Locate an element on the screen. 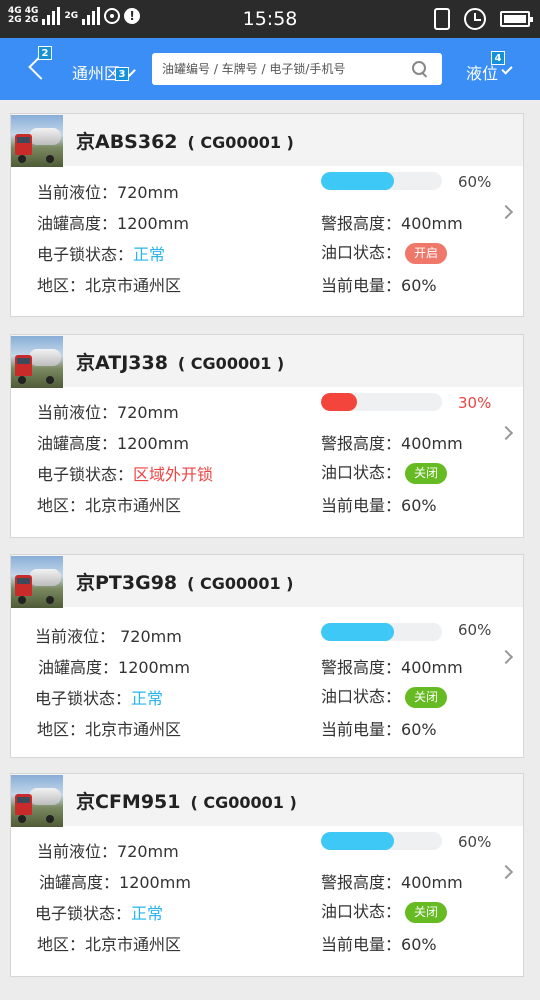 Image resolution: width=540 pixels, height=1000 pixels. card-title: 京ATJ338 ( CG00001 ) is located at coordinates (180, 361).